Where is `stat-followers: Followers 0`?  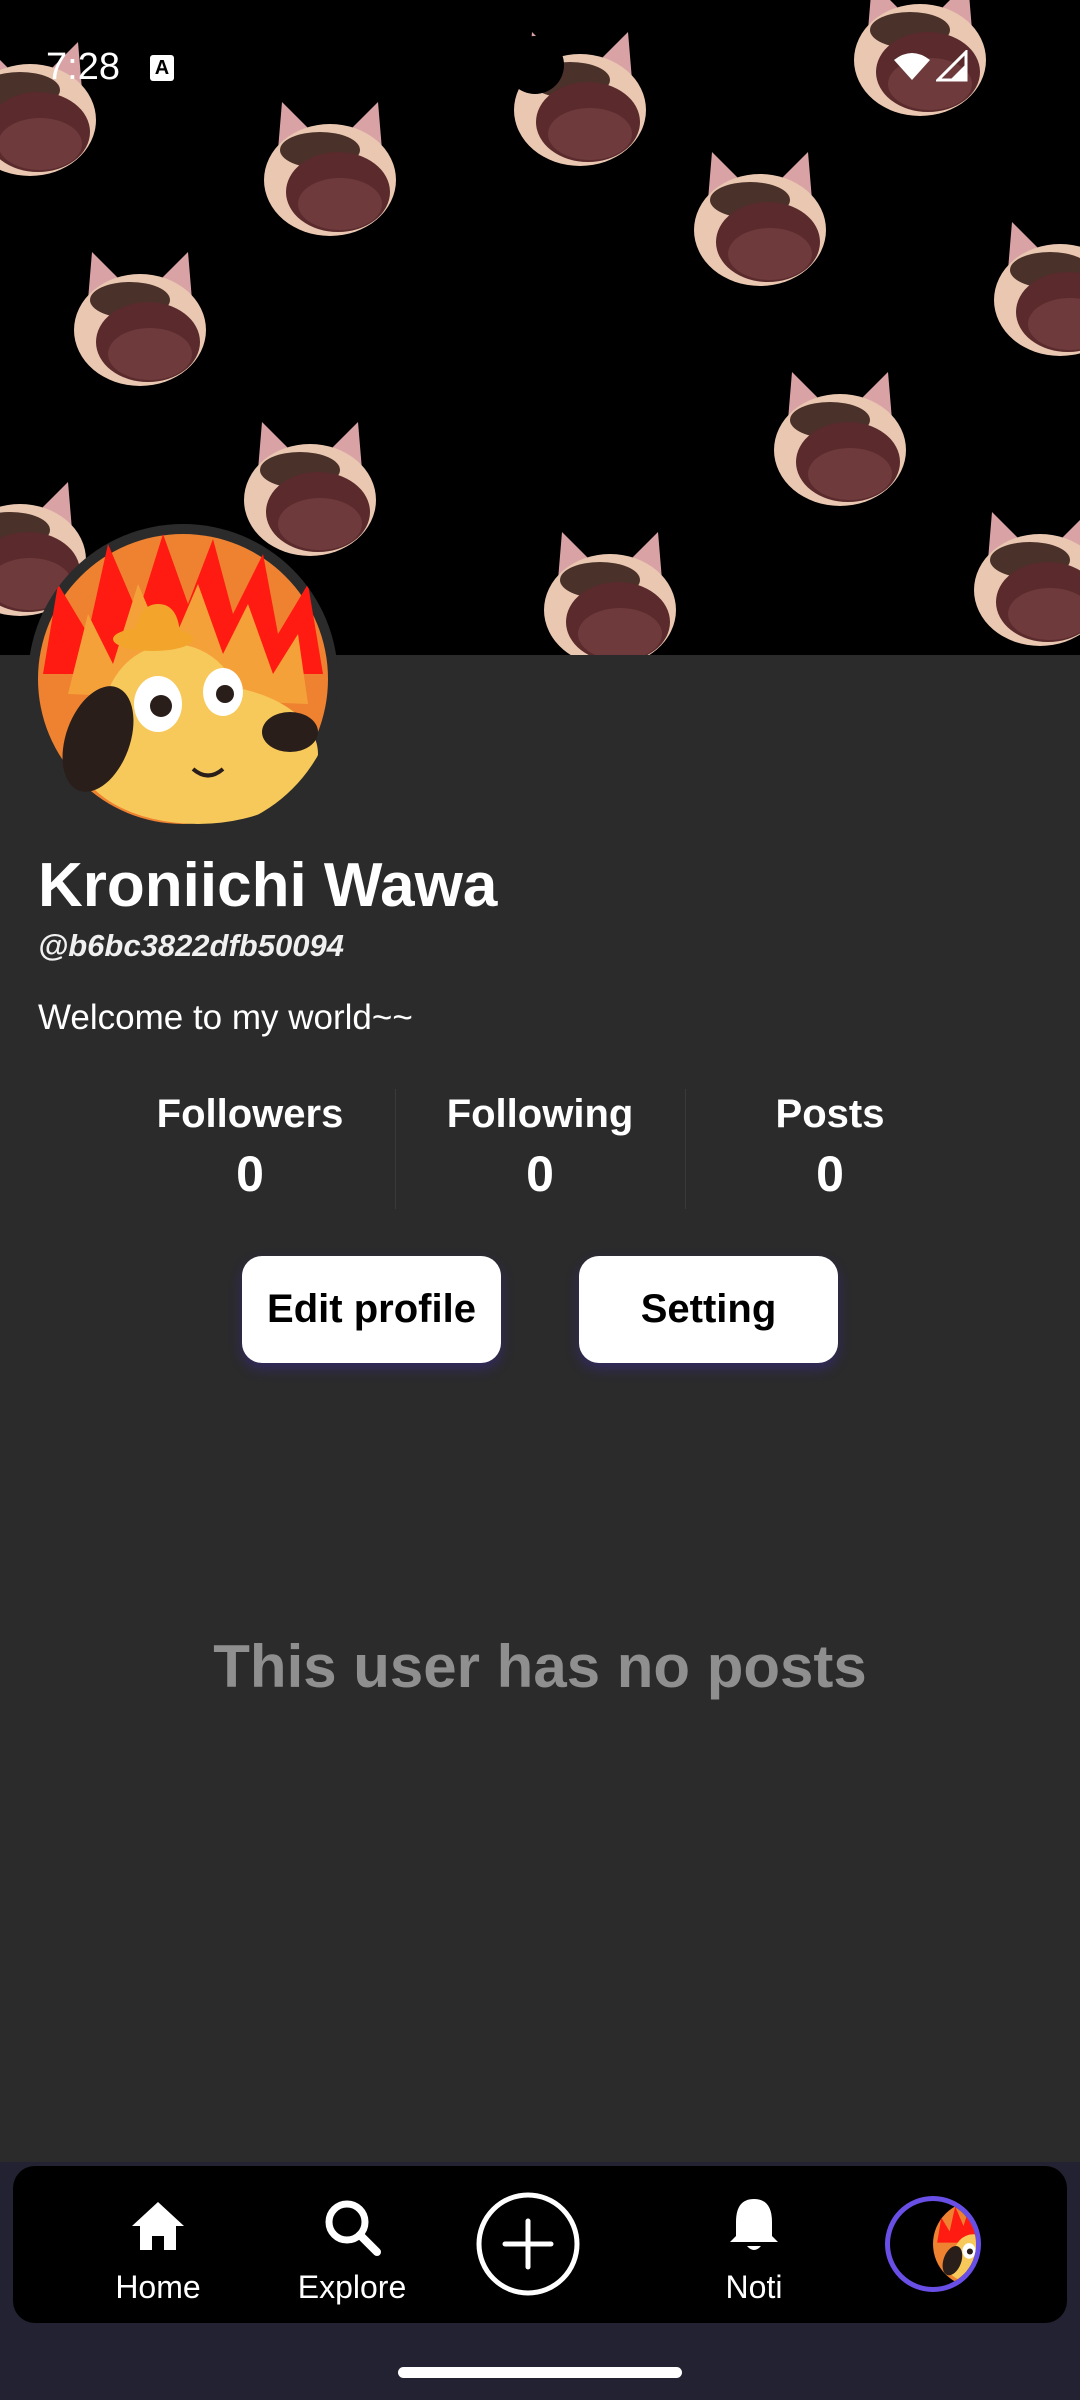
stat-followers: Followers 0 is located at coordinates (250, 1150).